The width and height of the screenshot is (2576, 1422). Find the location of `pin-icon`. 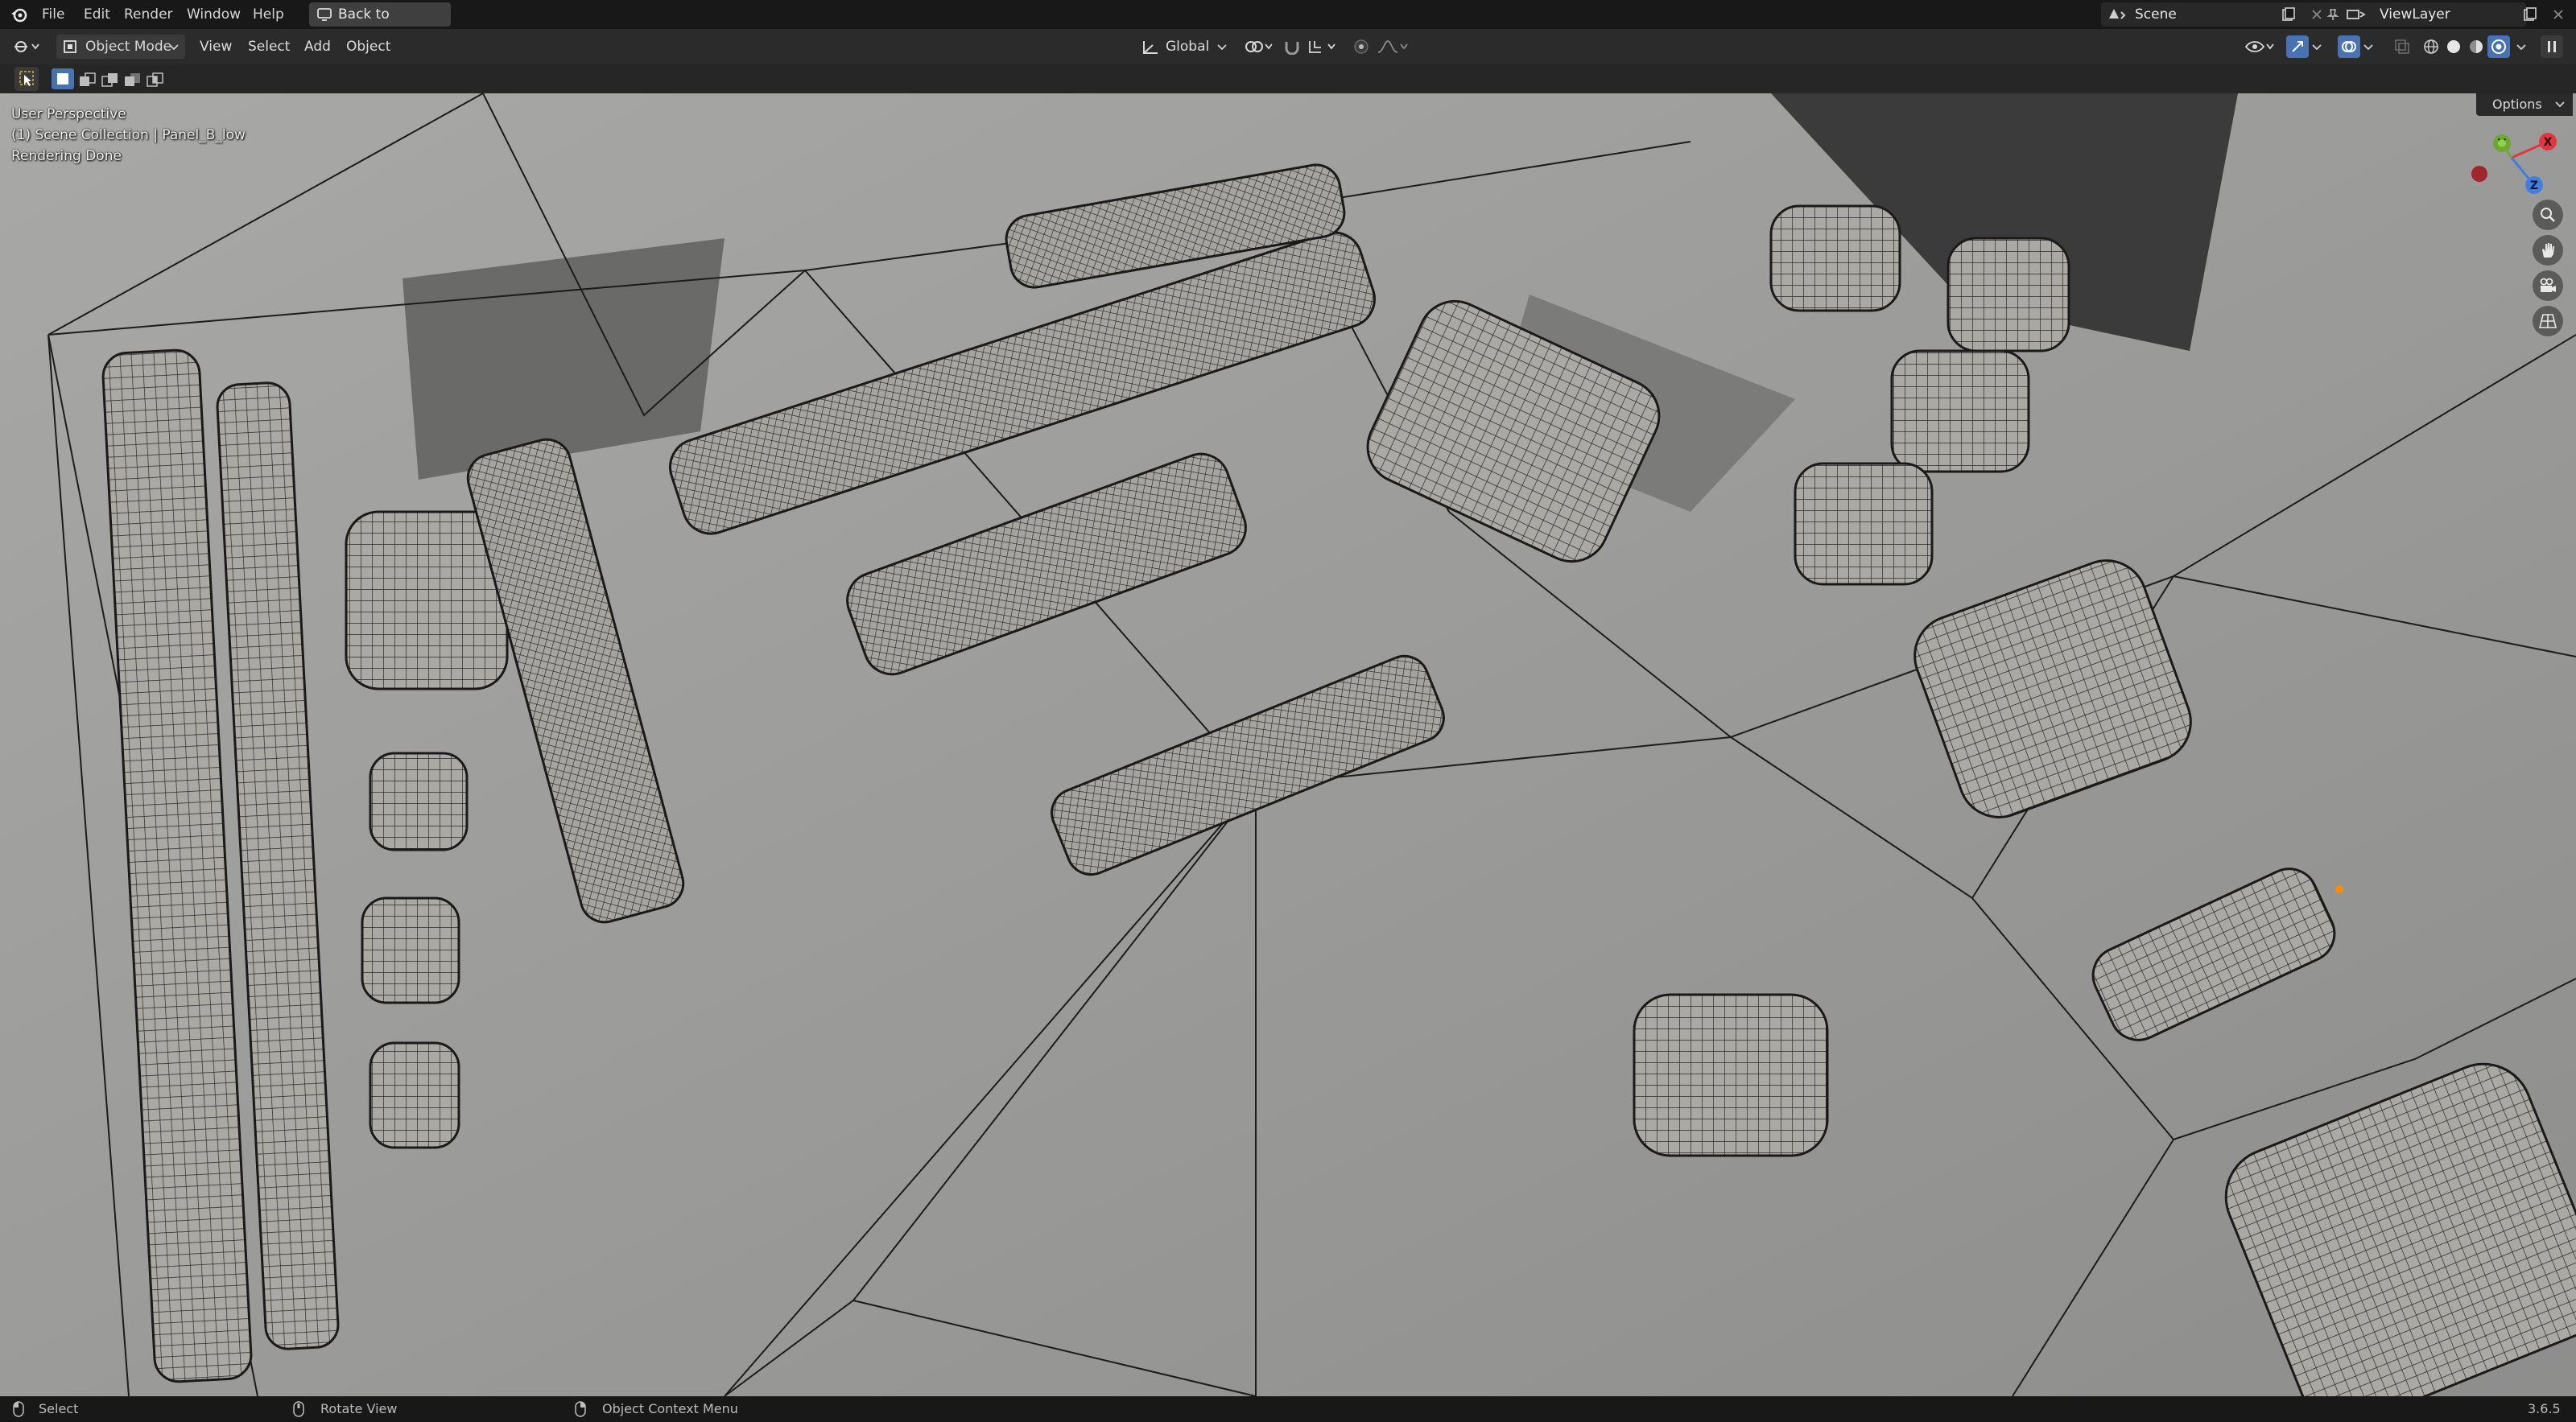

pin-icon is located at coordinates (2332, 15).